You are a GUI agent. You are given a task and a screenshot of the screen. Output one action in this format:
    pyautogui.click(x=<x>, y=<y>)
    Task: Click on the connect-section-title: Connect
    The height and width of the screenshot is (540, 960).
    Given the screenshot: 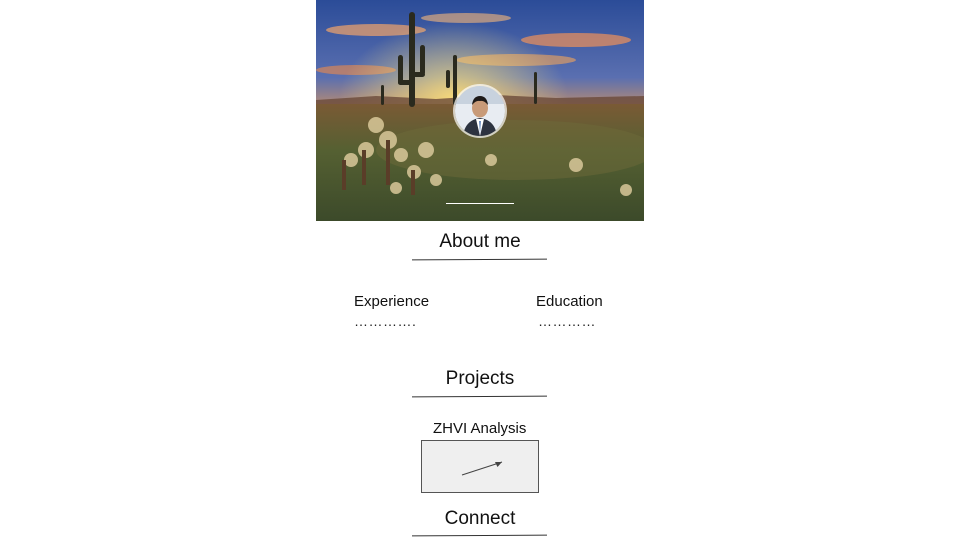 What is the action you would take?
    pyautogui.click(x=480, y=518)
    